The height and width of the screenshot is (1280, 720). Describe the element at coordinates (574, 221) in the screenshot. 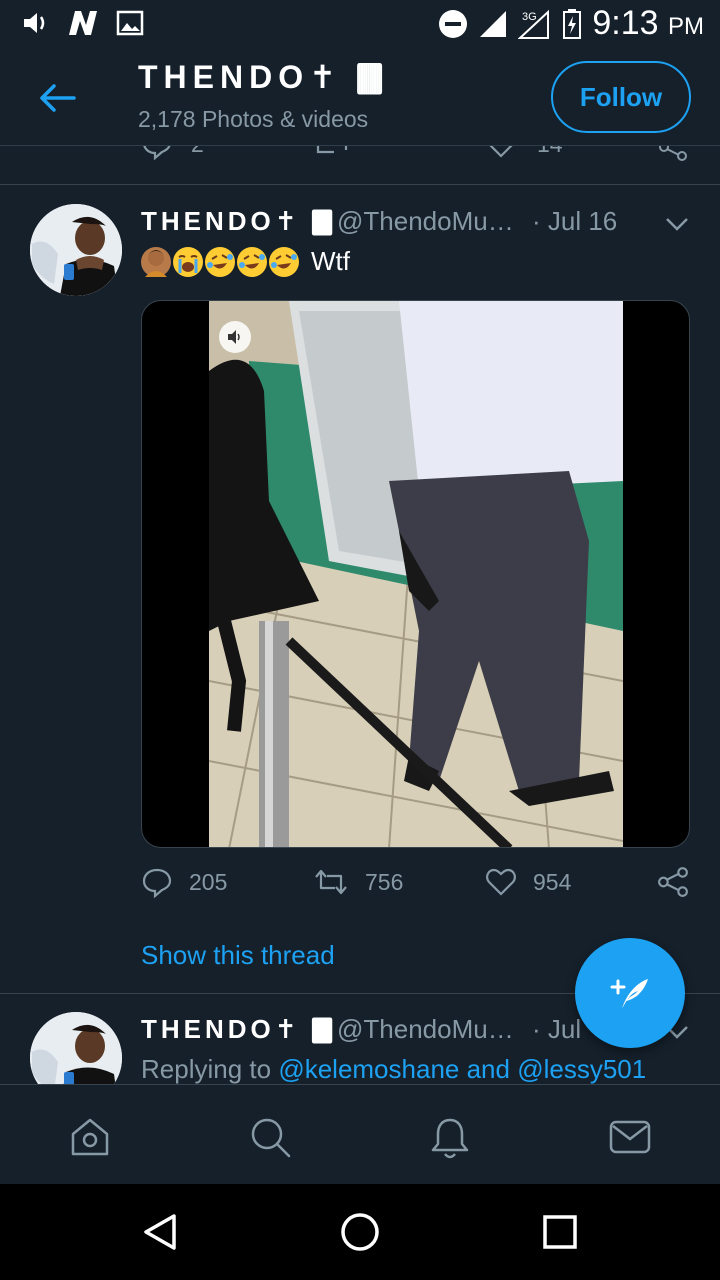

I see `tweet-date: · Jul 16` at that location.